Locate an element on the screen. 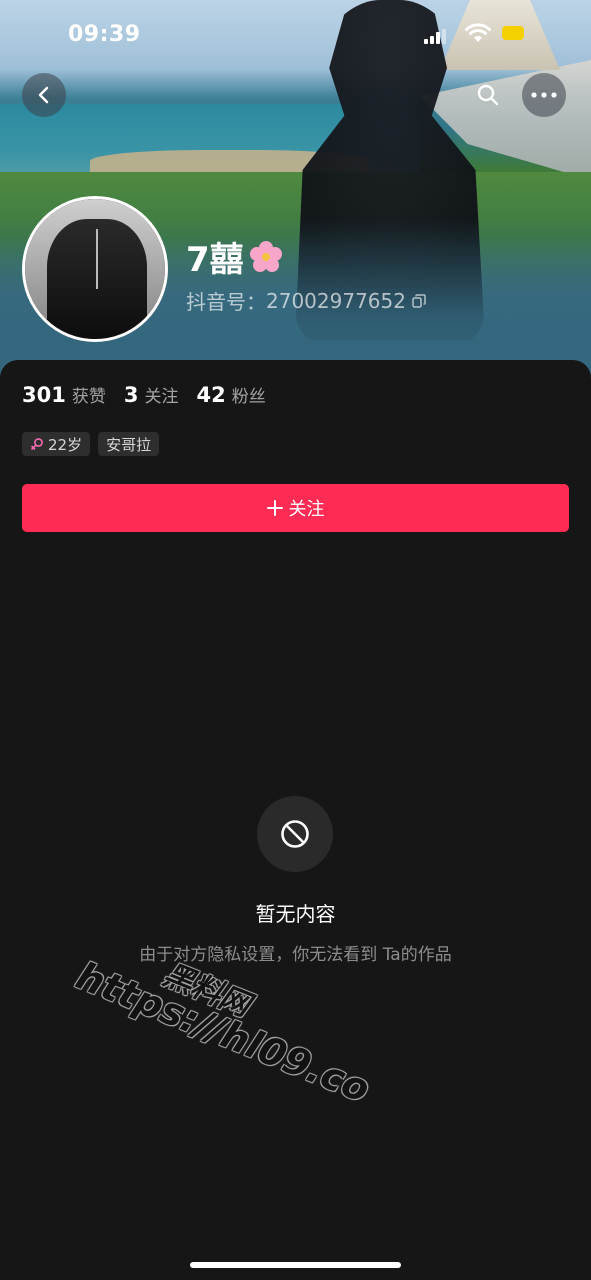  empty-state-title: 暂无内容 is located at coordinates (295, 914).